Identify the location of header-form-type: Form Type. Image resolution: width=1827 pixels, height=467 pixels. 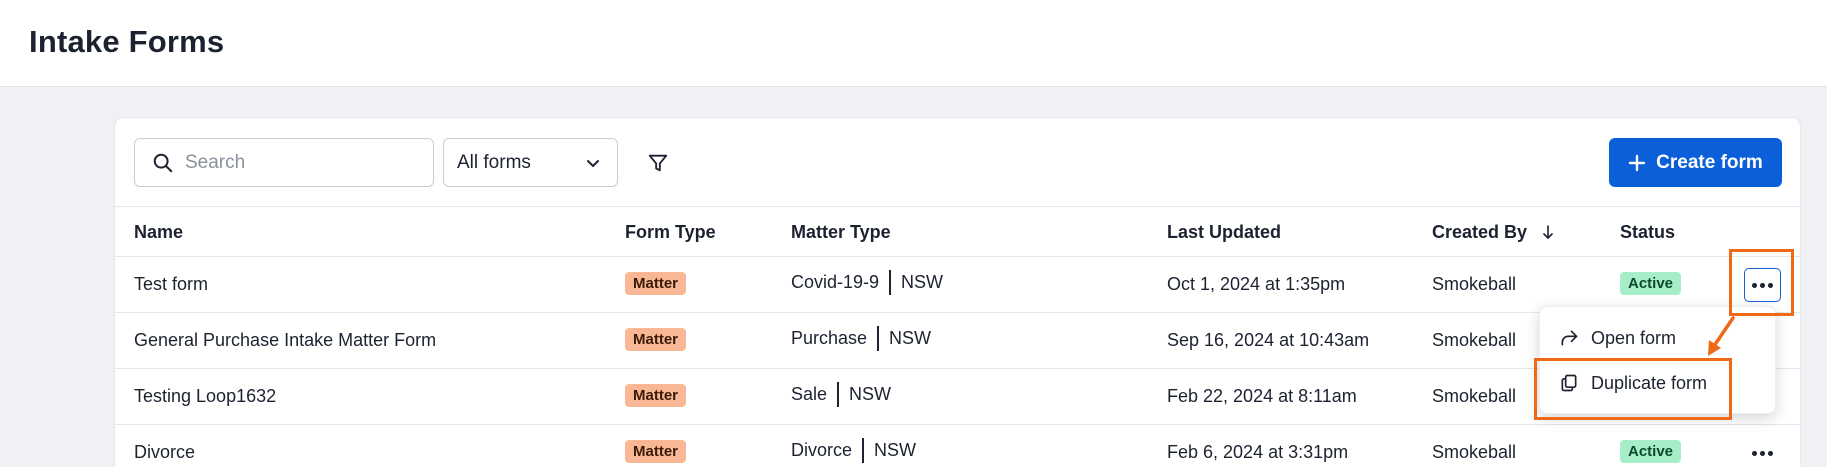
(670, 232).